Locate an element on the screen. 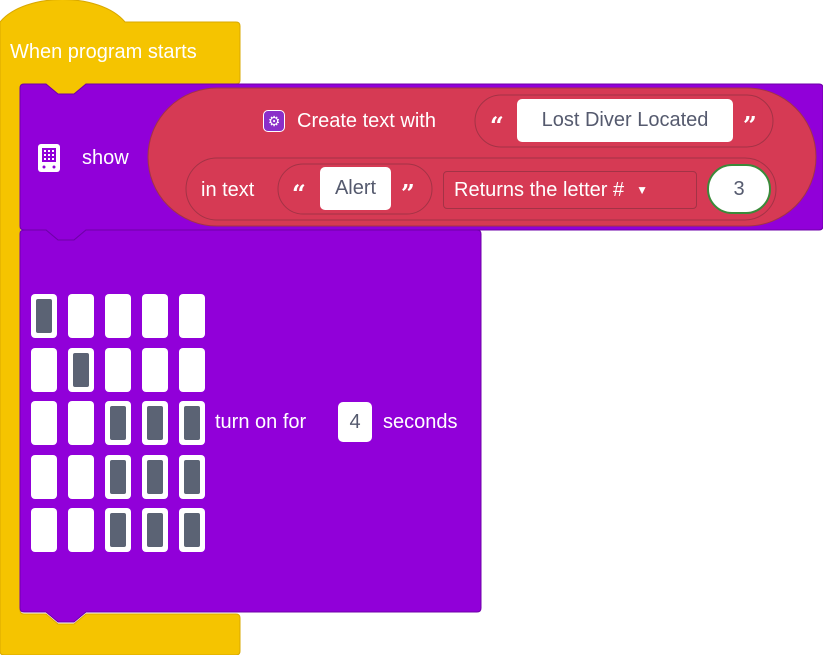 This screenshot has height=655, width=823. hat-block-label: When program starts is located at coordinates (103, 52).